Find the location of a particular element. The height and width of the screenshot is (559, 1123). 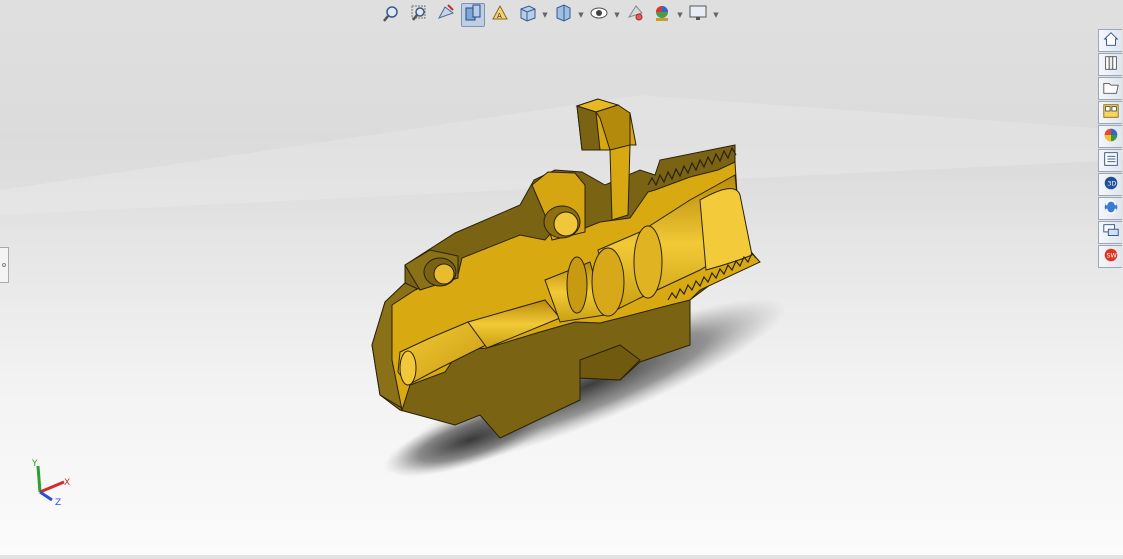

3d-content-central-icon: 3D is located at coordinates (1111, 185).